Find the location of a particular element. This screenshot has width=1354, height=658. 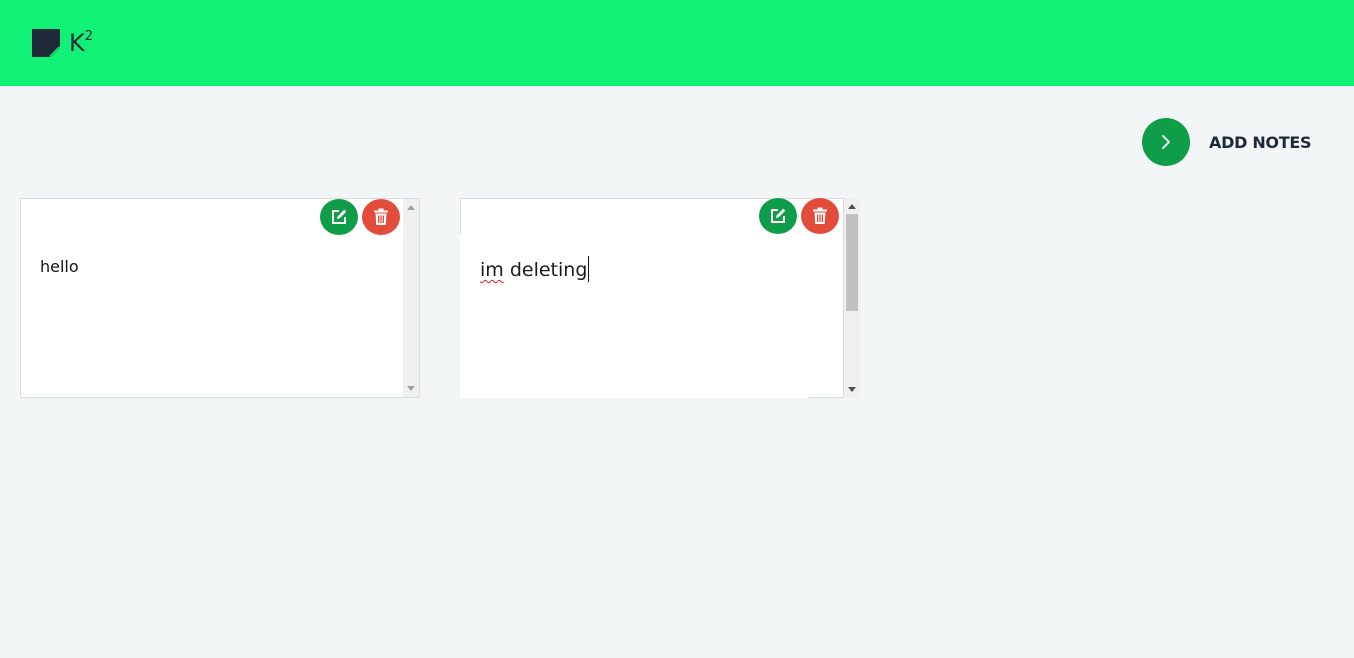

note-text: im deleting is located at coordinates (535, 269).